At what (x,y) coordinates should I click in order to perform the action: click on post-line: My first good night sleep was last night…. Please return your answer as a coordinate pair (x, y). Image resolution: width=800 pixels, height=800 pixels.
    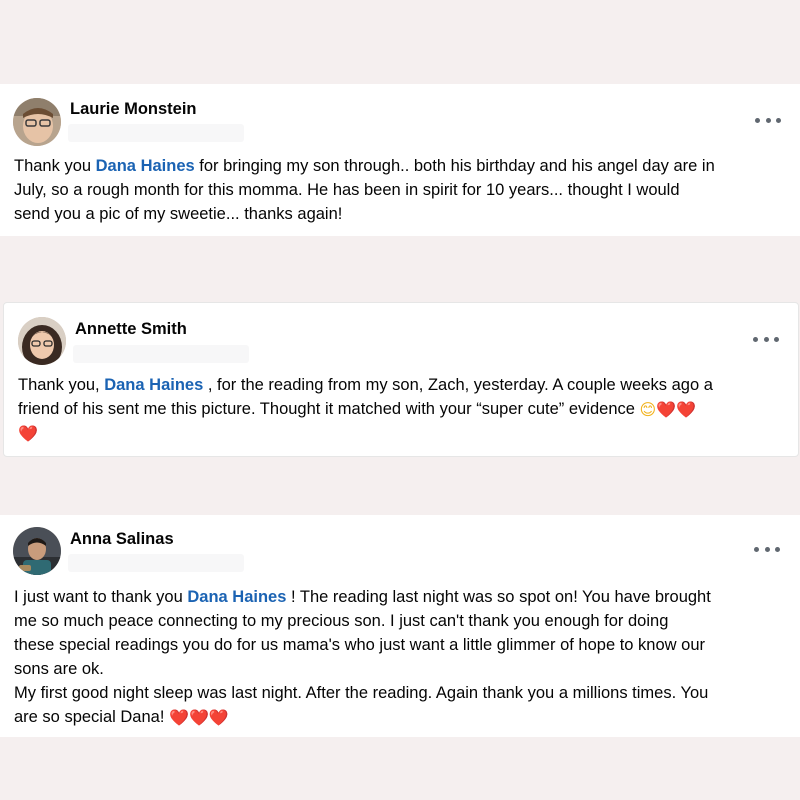
    Looking at the image, I should click on (361, 693).